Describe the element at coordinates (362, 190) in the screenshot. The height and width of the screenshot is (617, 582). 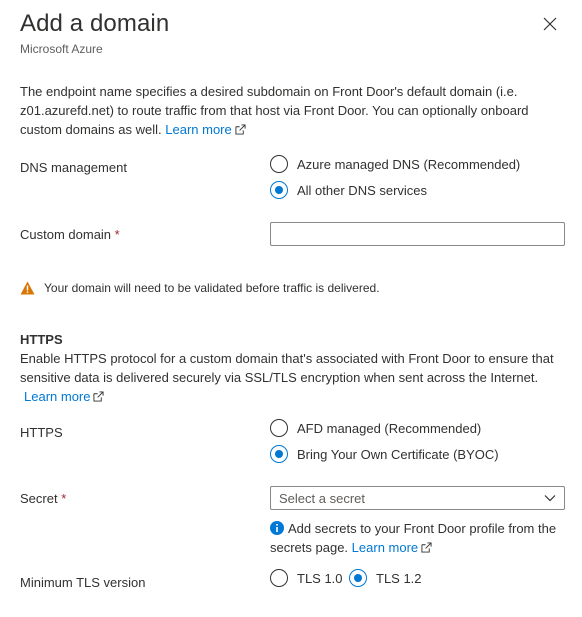
I see `radio-label: All other DNS services` at that location.